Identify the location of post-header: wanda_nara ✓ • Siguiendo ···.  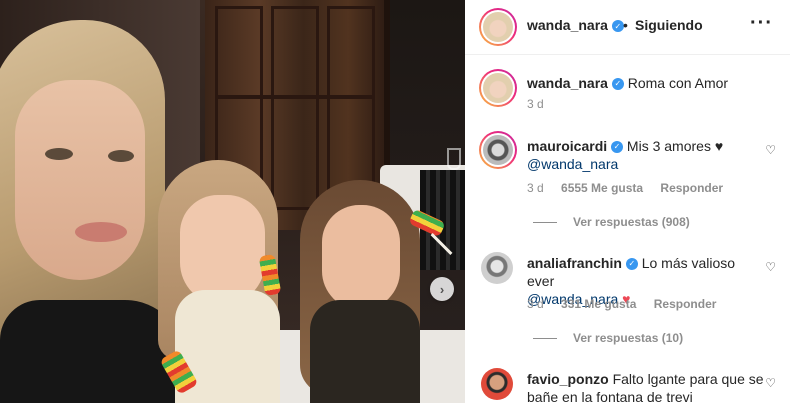
(627, 27).